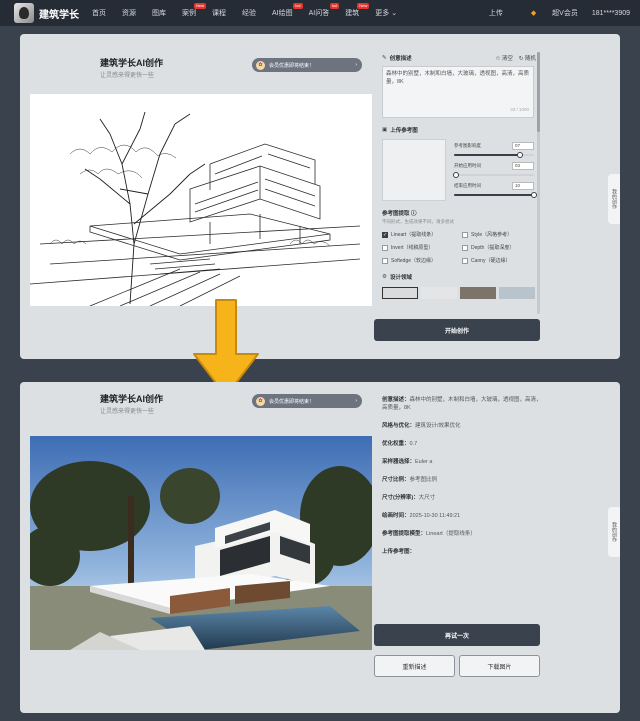 This screenshot has width=640, height=721. Describe the element at coordinates (422, 234) in the screenshot. I see `option-lineart: ✓ Lineart（提取线条）` at that location.